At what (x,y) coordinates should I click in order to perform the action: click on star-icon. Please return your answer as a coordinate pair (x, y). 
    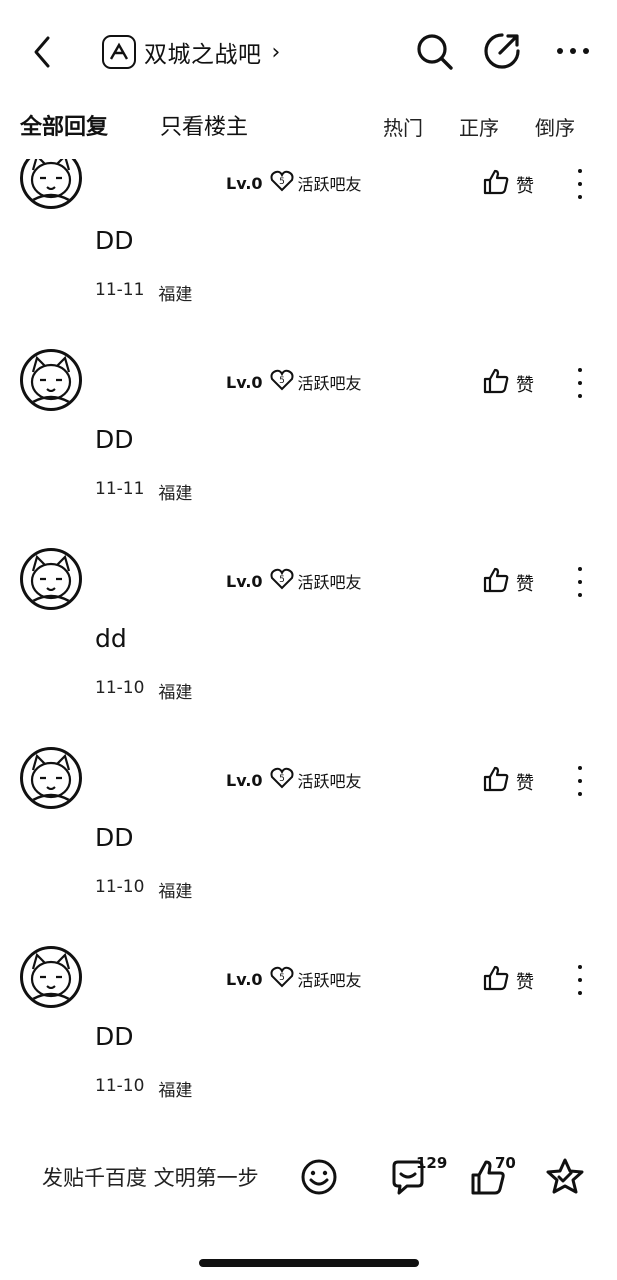
    Looking at the image, I should click on (565, 1176).